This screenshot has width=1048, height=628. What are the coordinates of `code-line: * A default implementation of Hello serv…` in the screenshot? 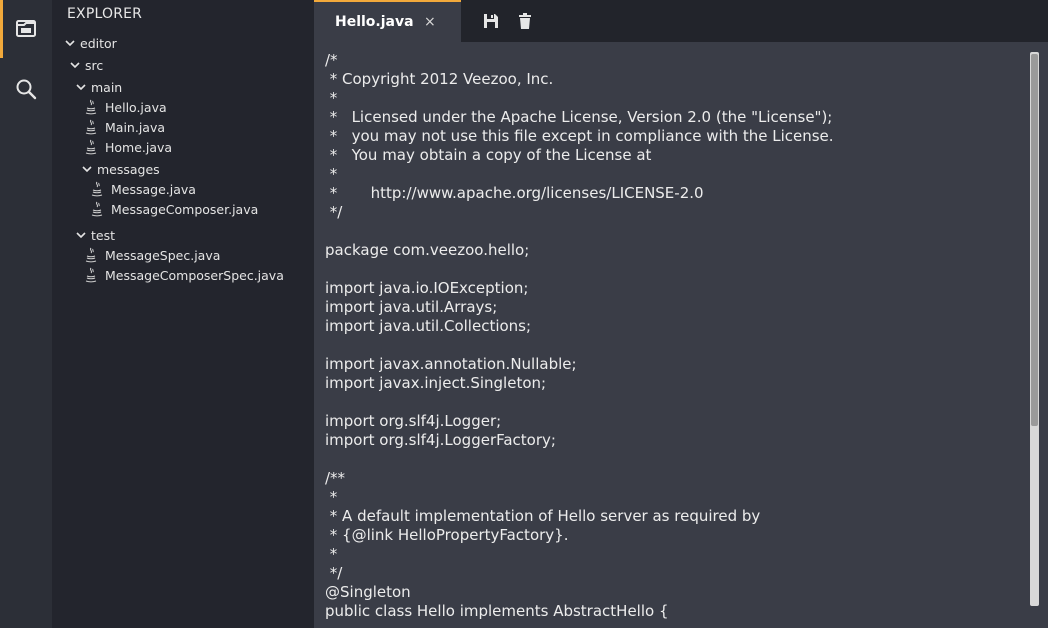 It's located at (543, 516).